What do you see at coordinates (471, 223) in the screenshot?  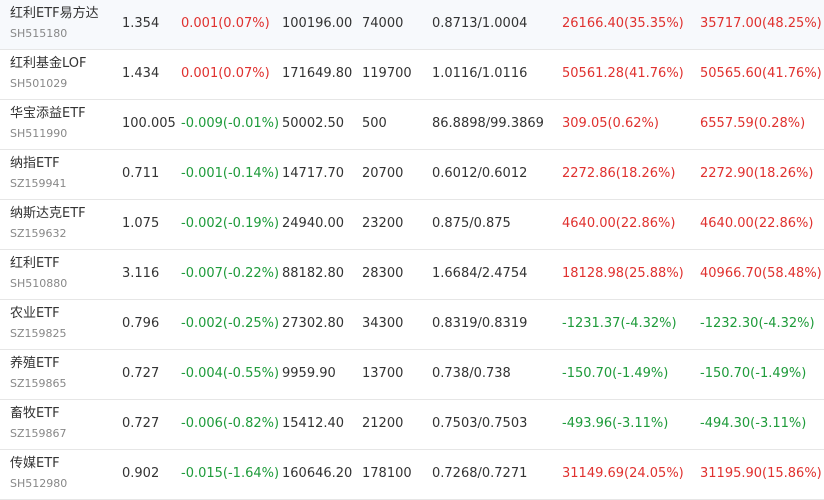 I see `cost-value: 0.875/0.875` at bounding box center [471, 223].